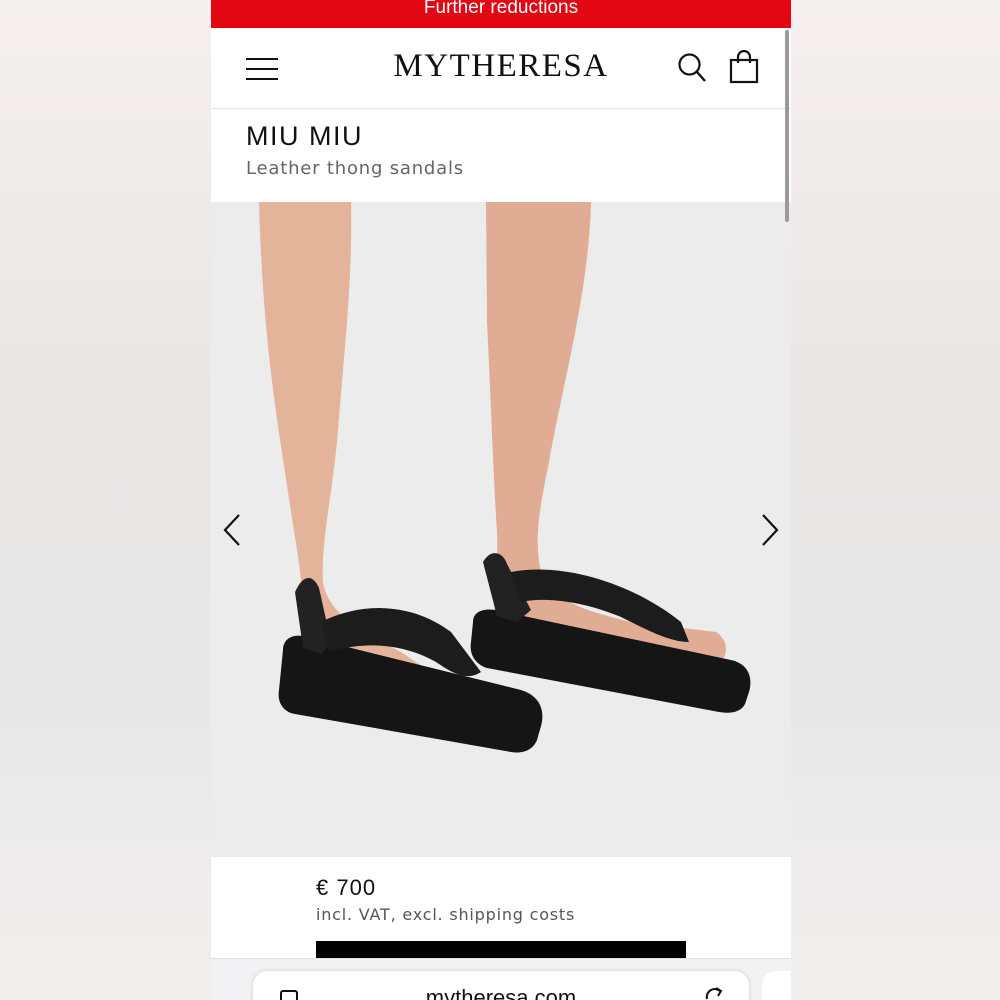 This screenshot has height=1000, width=1000. Describe the element at coordinates (501, 155) in the screenshot. I see `product-header: MIU MIU Leather thong sandals` at that location.